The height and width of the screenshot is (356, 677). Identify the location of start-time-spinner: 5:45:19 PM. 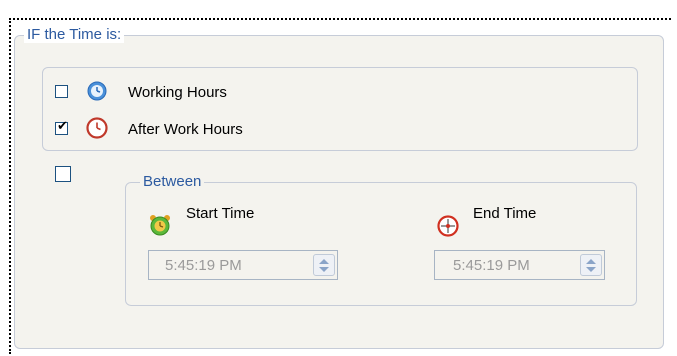
(243, 265).